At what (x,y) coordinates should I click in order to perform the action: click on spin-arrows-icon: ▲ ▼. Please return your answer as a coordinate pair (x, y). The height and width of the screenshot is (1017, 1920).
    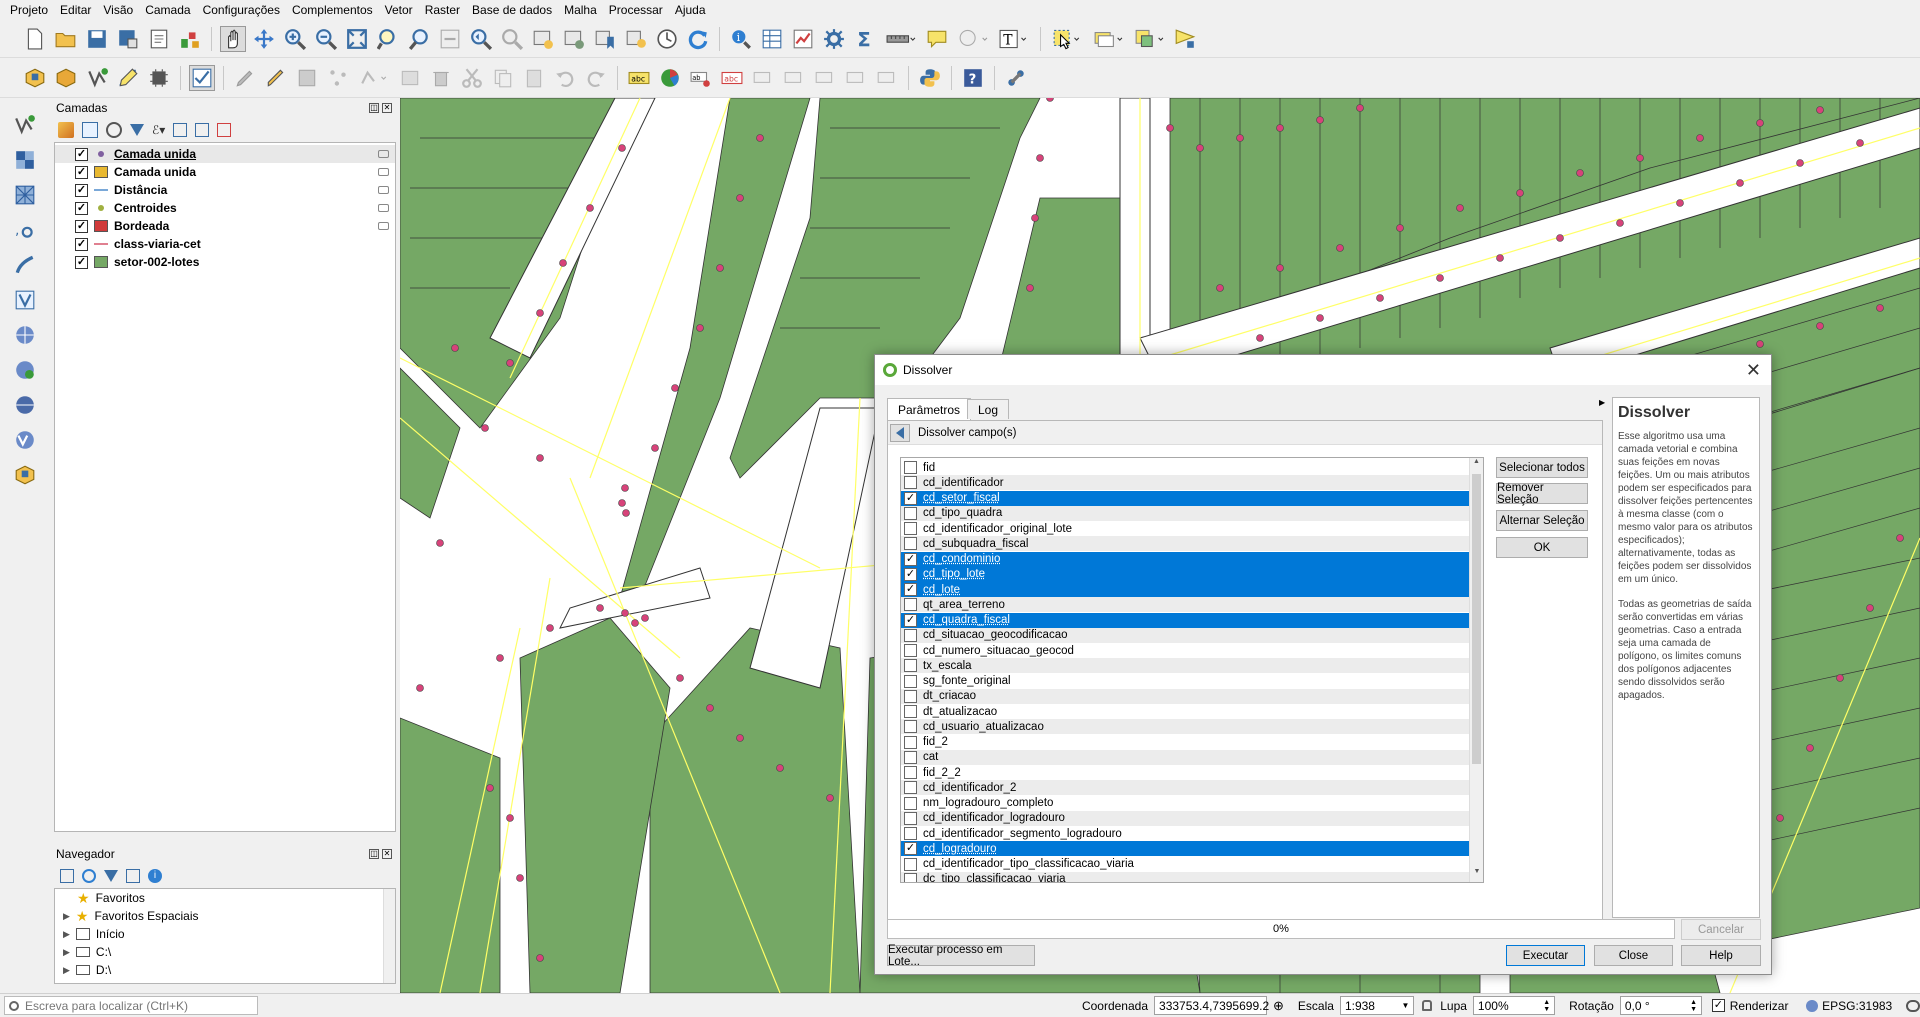
    Looking at the image, I should click on (1693, 1006).